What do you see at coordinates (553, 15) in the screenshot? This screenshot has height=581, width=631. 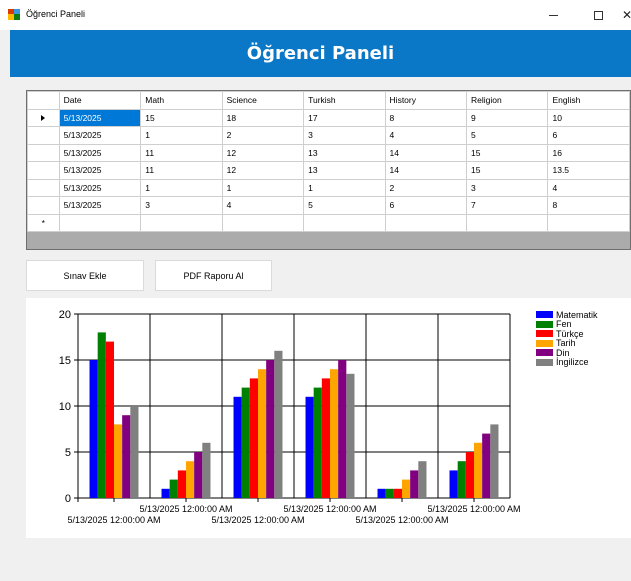 I see `minimize-button` at bounding box center [553, 15].